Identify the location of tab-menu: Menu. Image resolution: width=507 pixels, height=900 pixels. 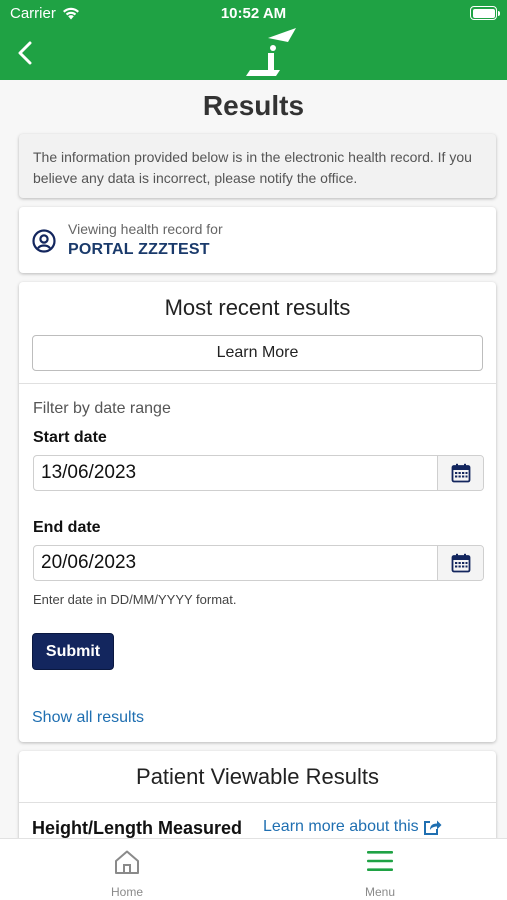
(380, 869).